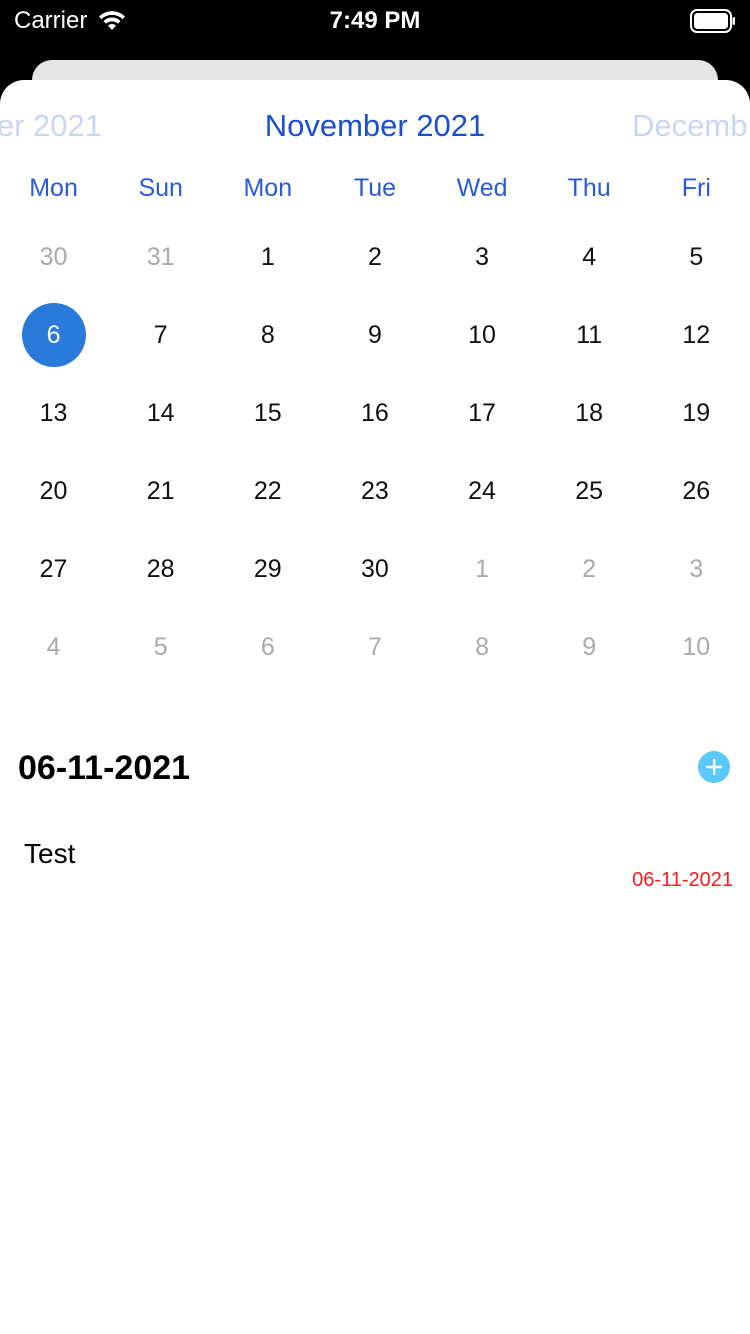  I want to click on calendar-day: 14, so click(160, 413).